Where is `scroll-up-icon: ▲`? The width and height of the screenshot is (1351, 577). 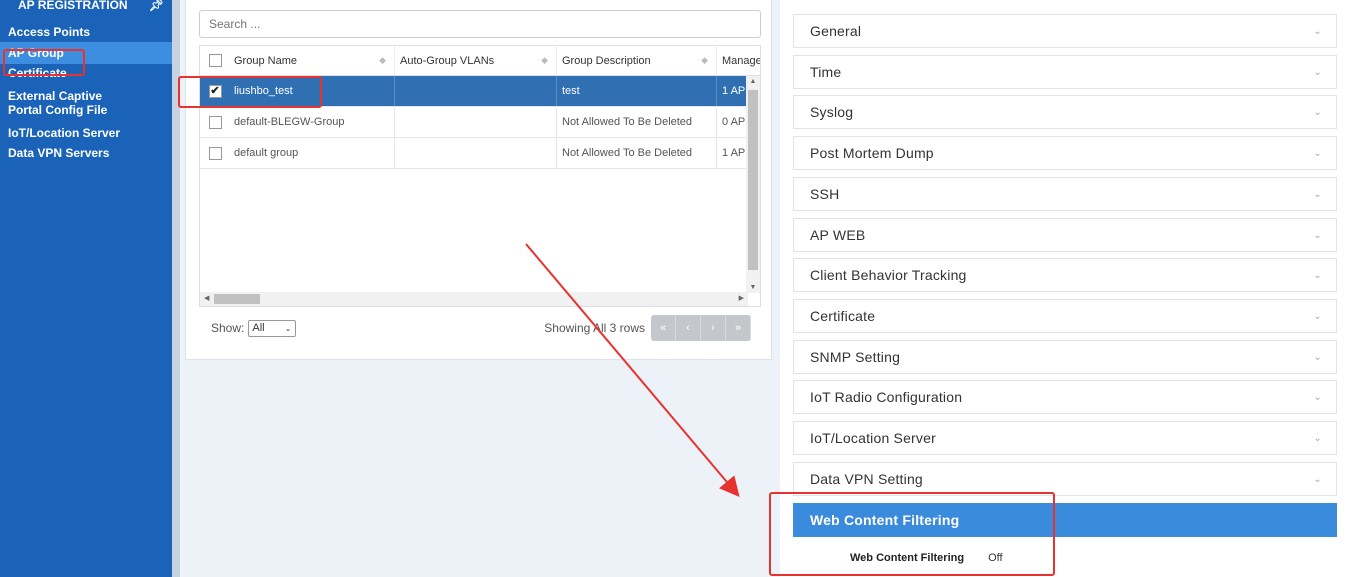 scroll-up-icon: ▲ is located at coordinates (753, 81).